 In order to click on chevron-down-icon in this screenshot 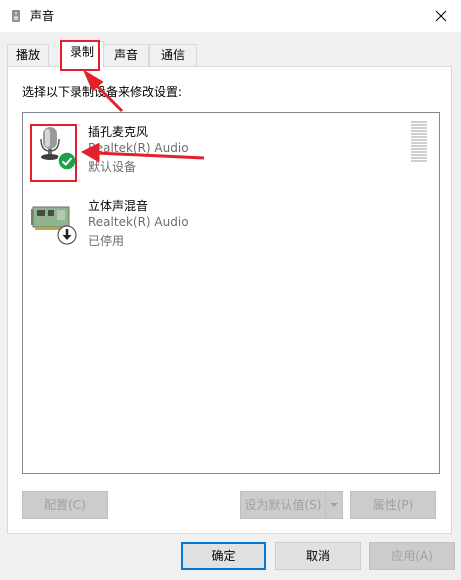, I will do `click(334, 505)`.